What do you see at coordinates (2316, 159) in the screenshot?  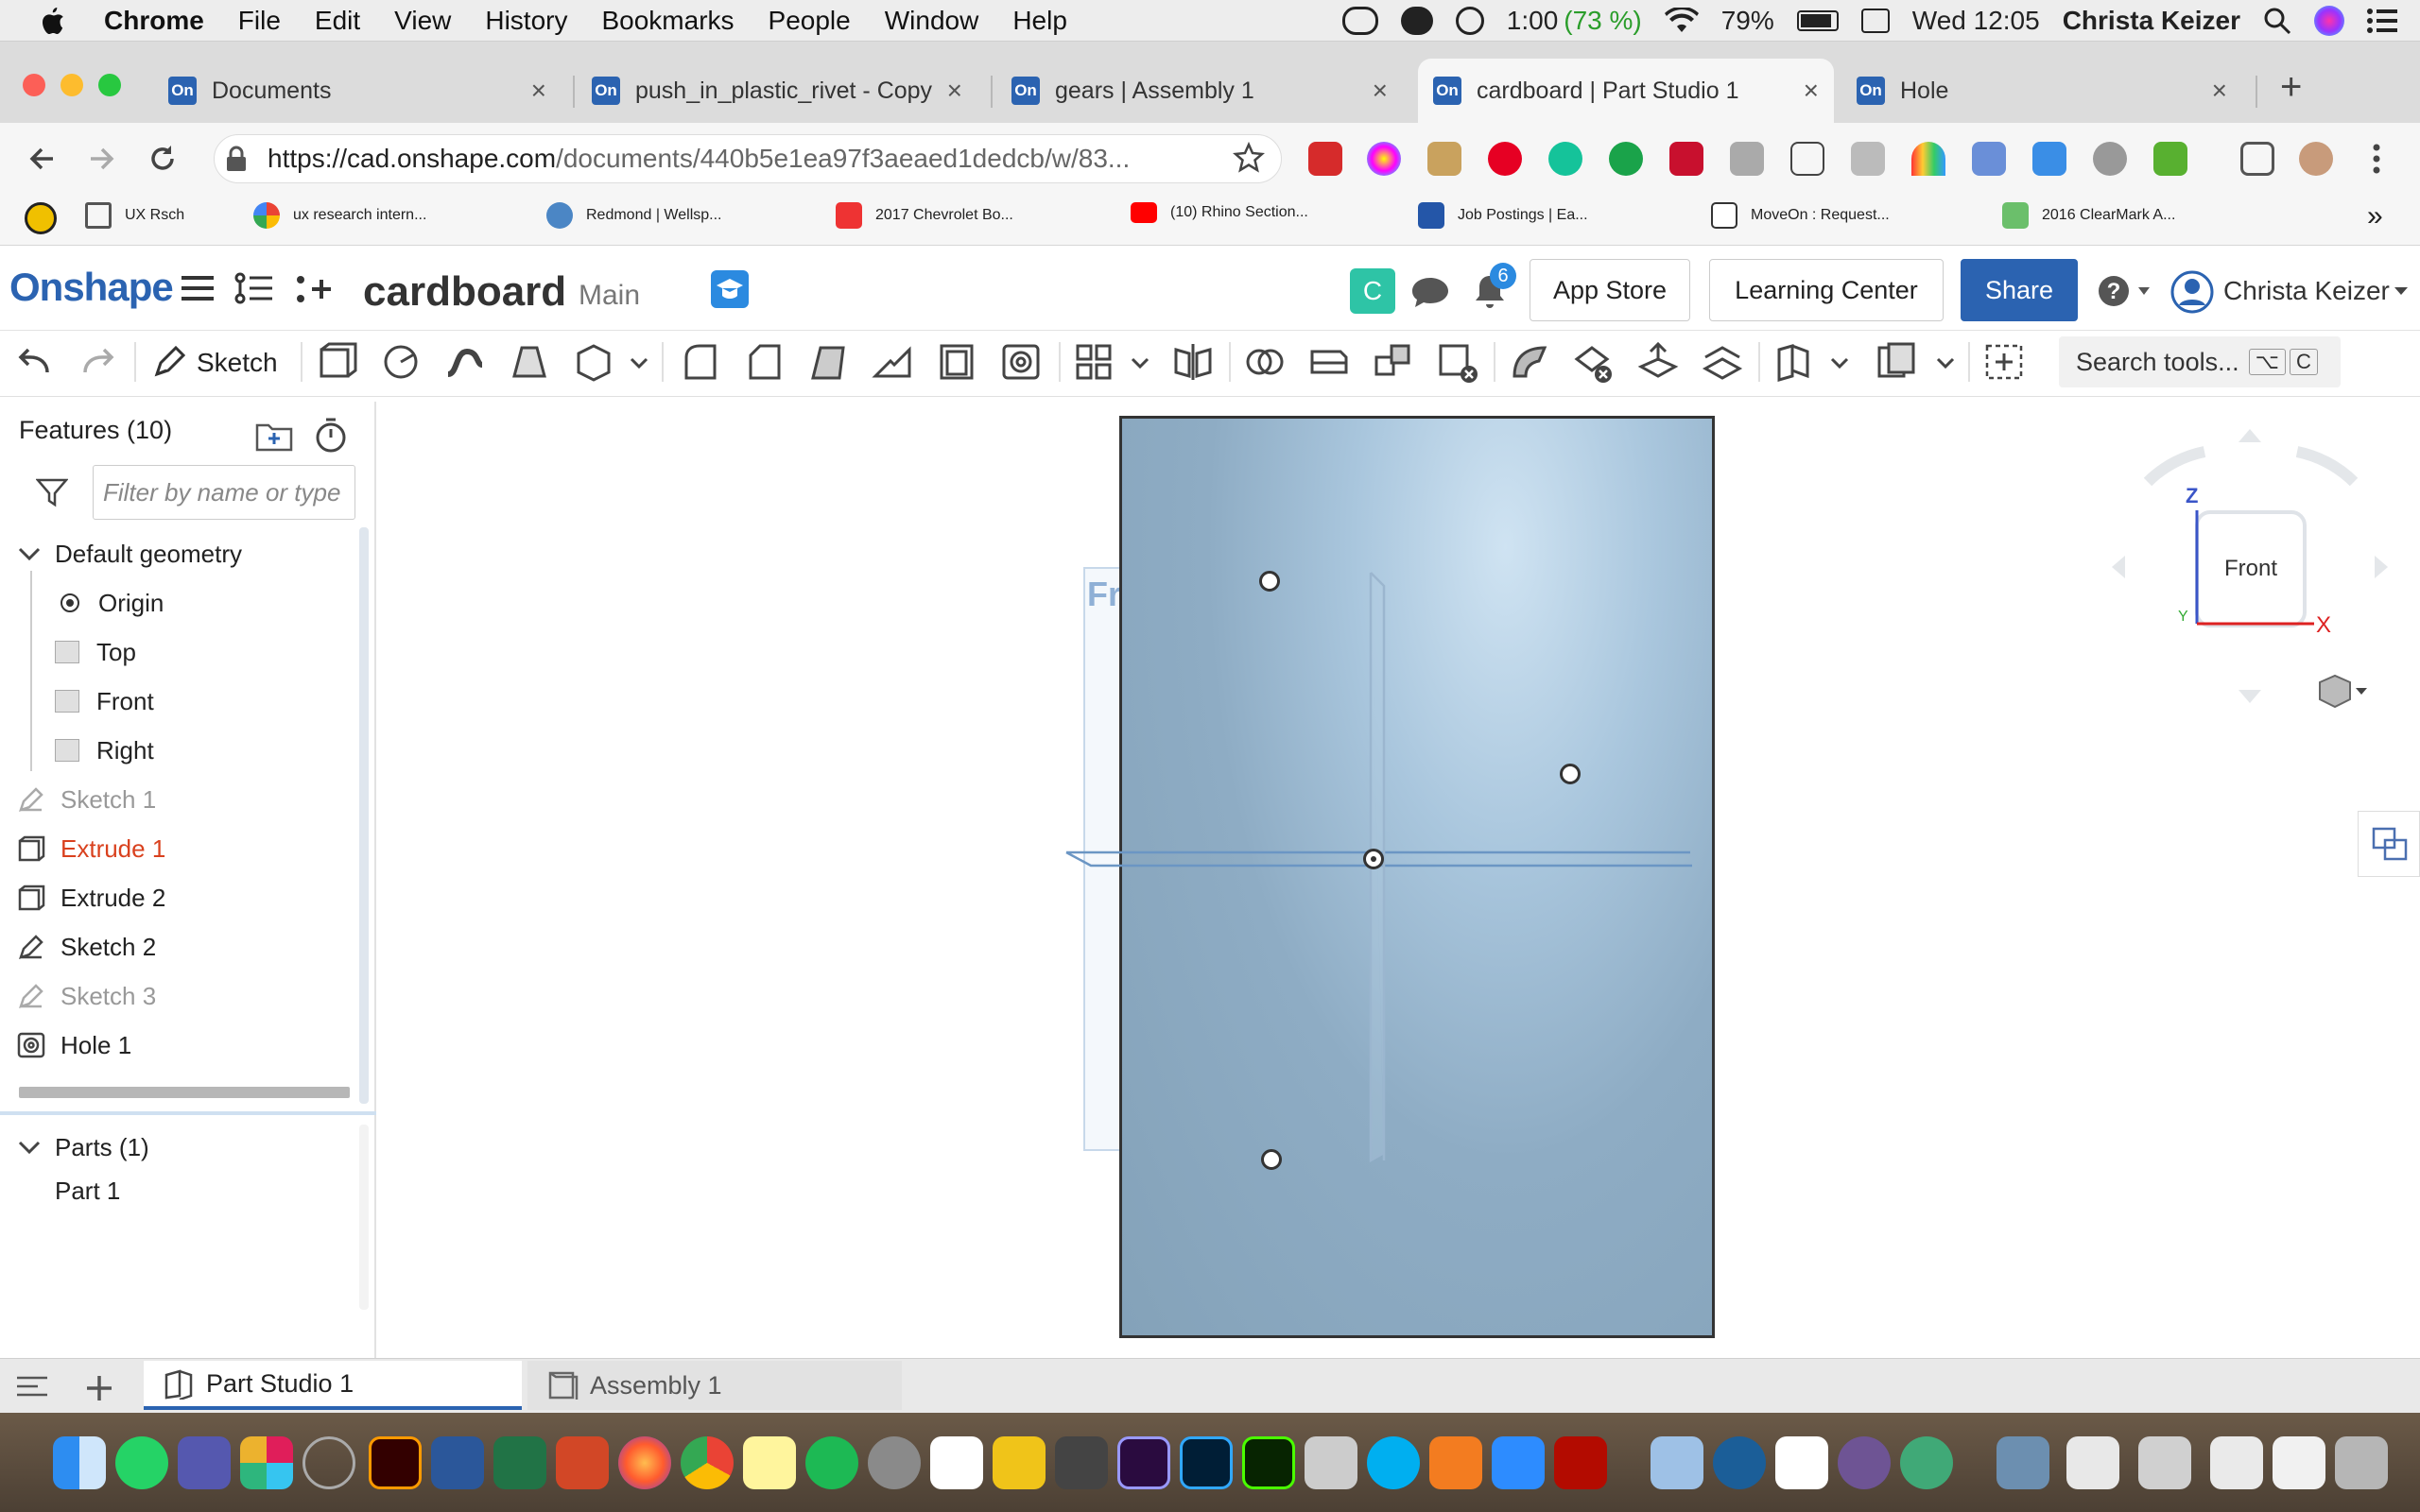 I see `profile-avatar` at bounding box center [2316, 159].